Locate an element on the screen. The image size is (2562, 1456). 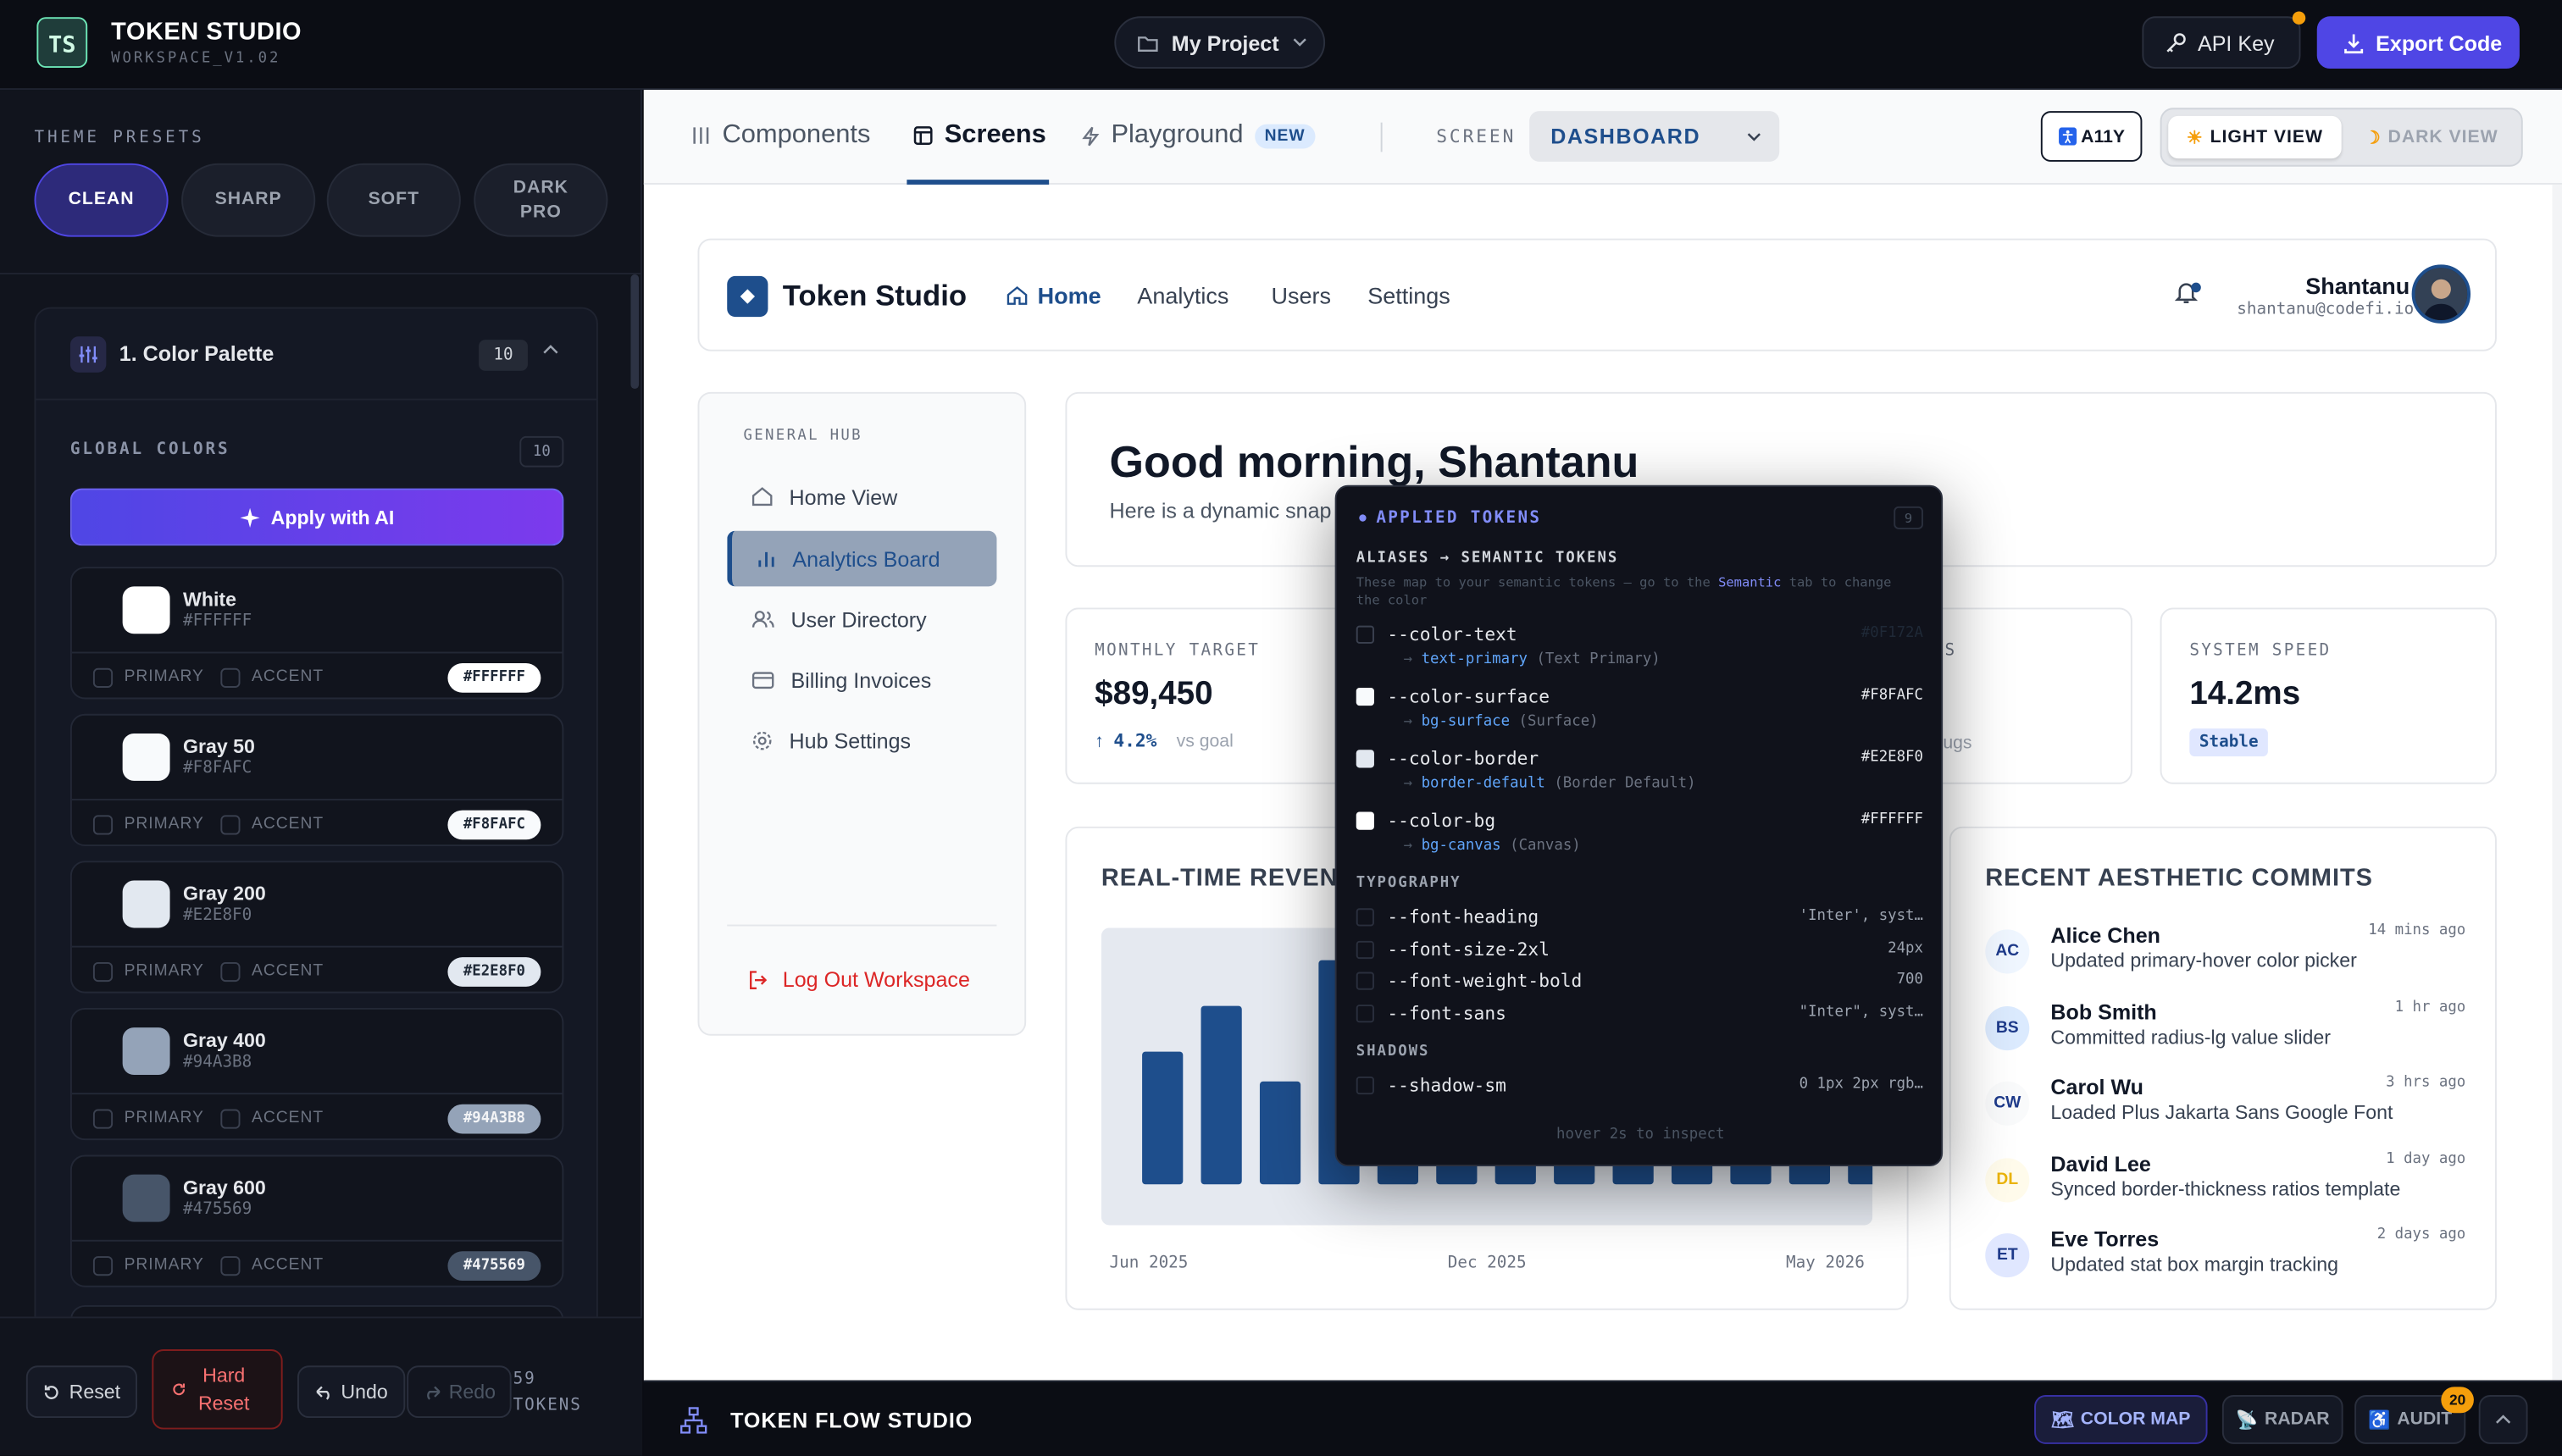
tab-playground: Playground NEW is located at coordinates (1199, 136).